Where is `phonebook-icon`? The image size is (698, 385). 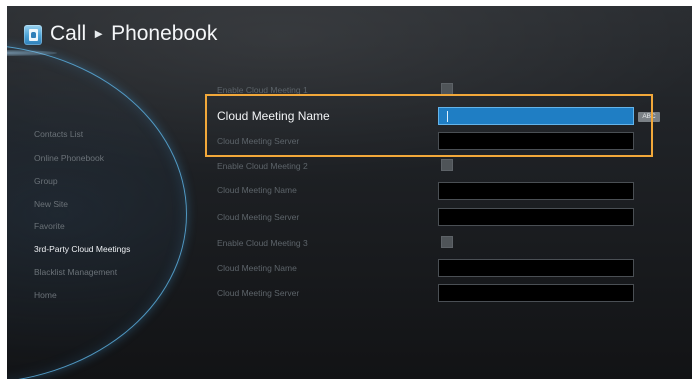
phonebook-icon is located at coordinates (33, 35).